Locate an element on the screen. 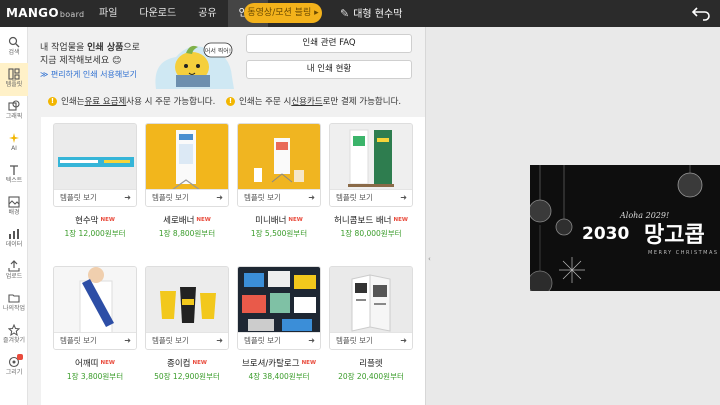 This screenshot has height=405, width=720. rail-item-ai: AI is located at coordinates (14, 143).